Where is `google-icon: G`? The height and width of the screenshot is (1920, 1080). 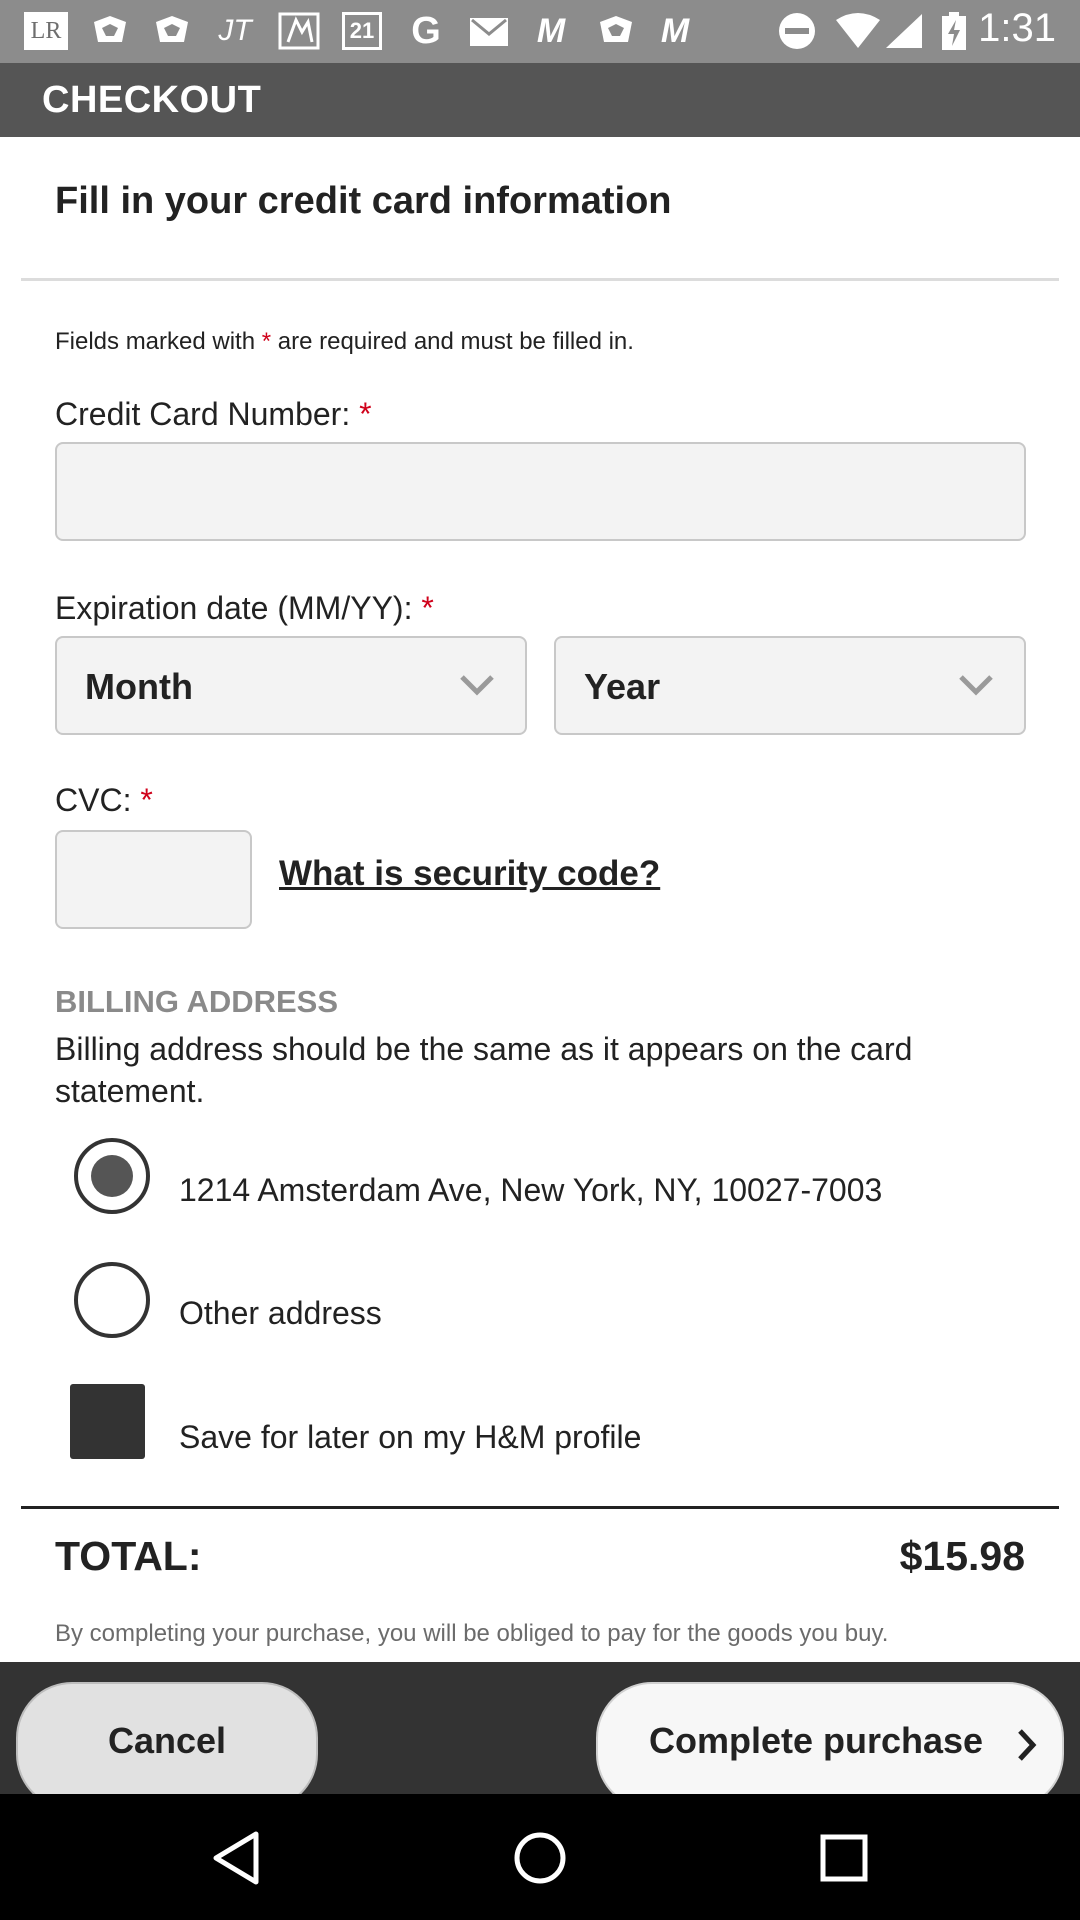 google-icon: G is located at coordinates (426, 30).